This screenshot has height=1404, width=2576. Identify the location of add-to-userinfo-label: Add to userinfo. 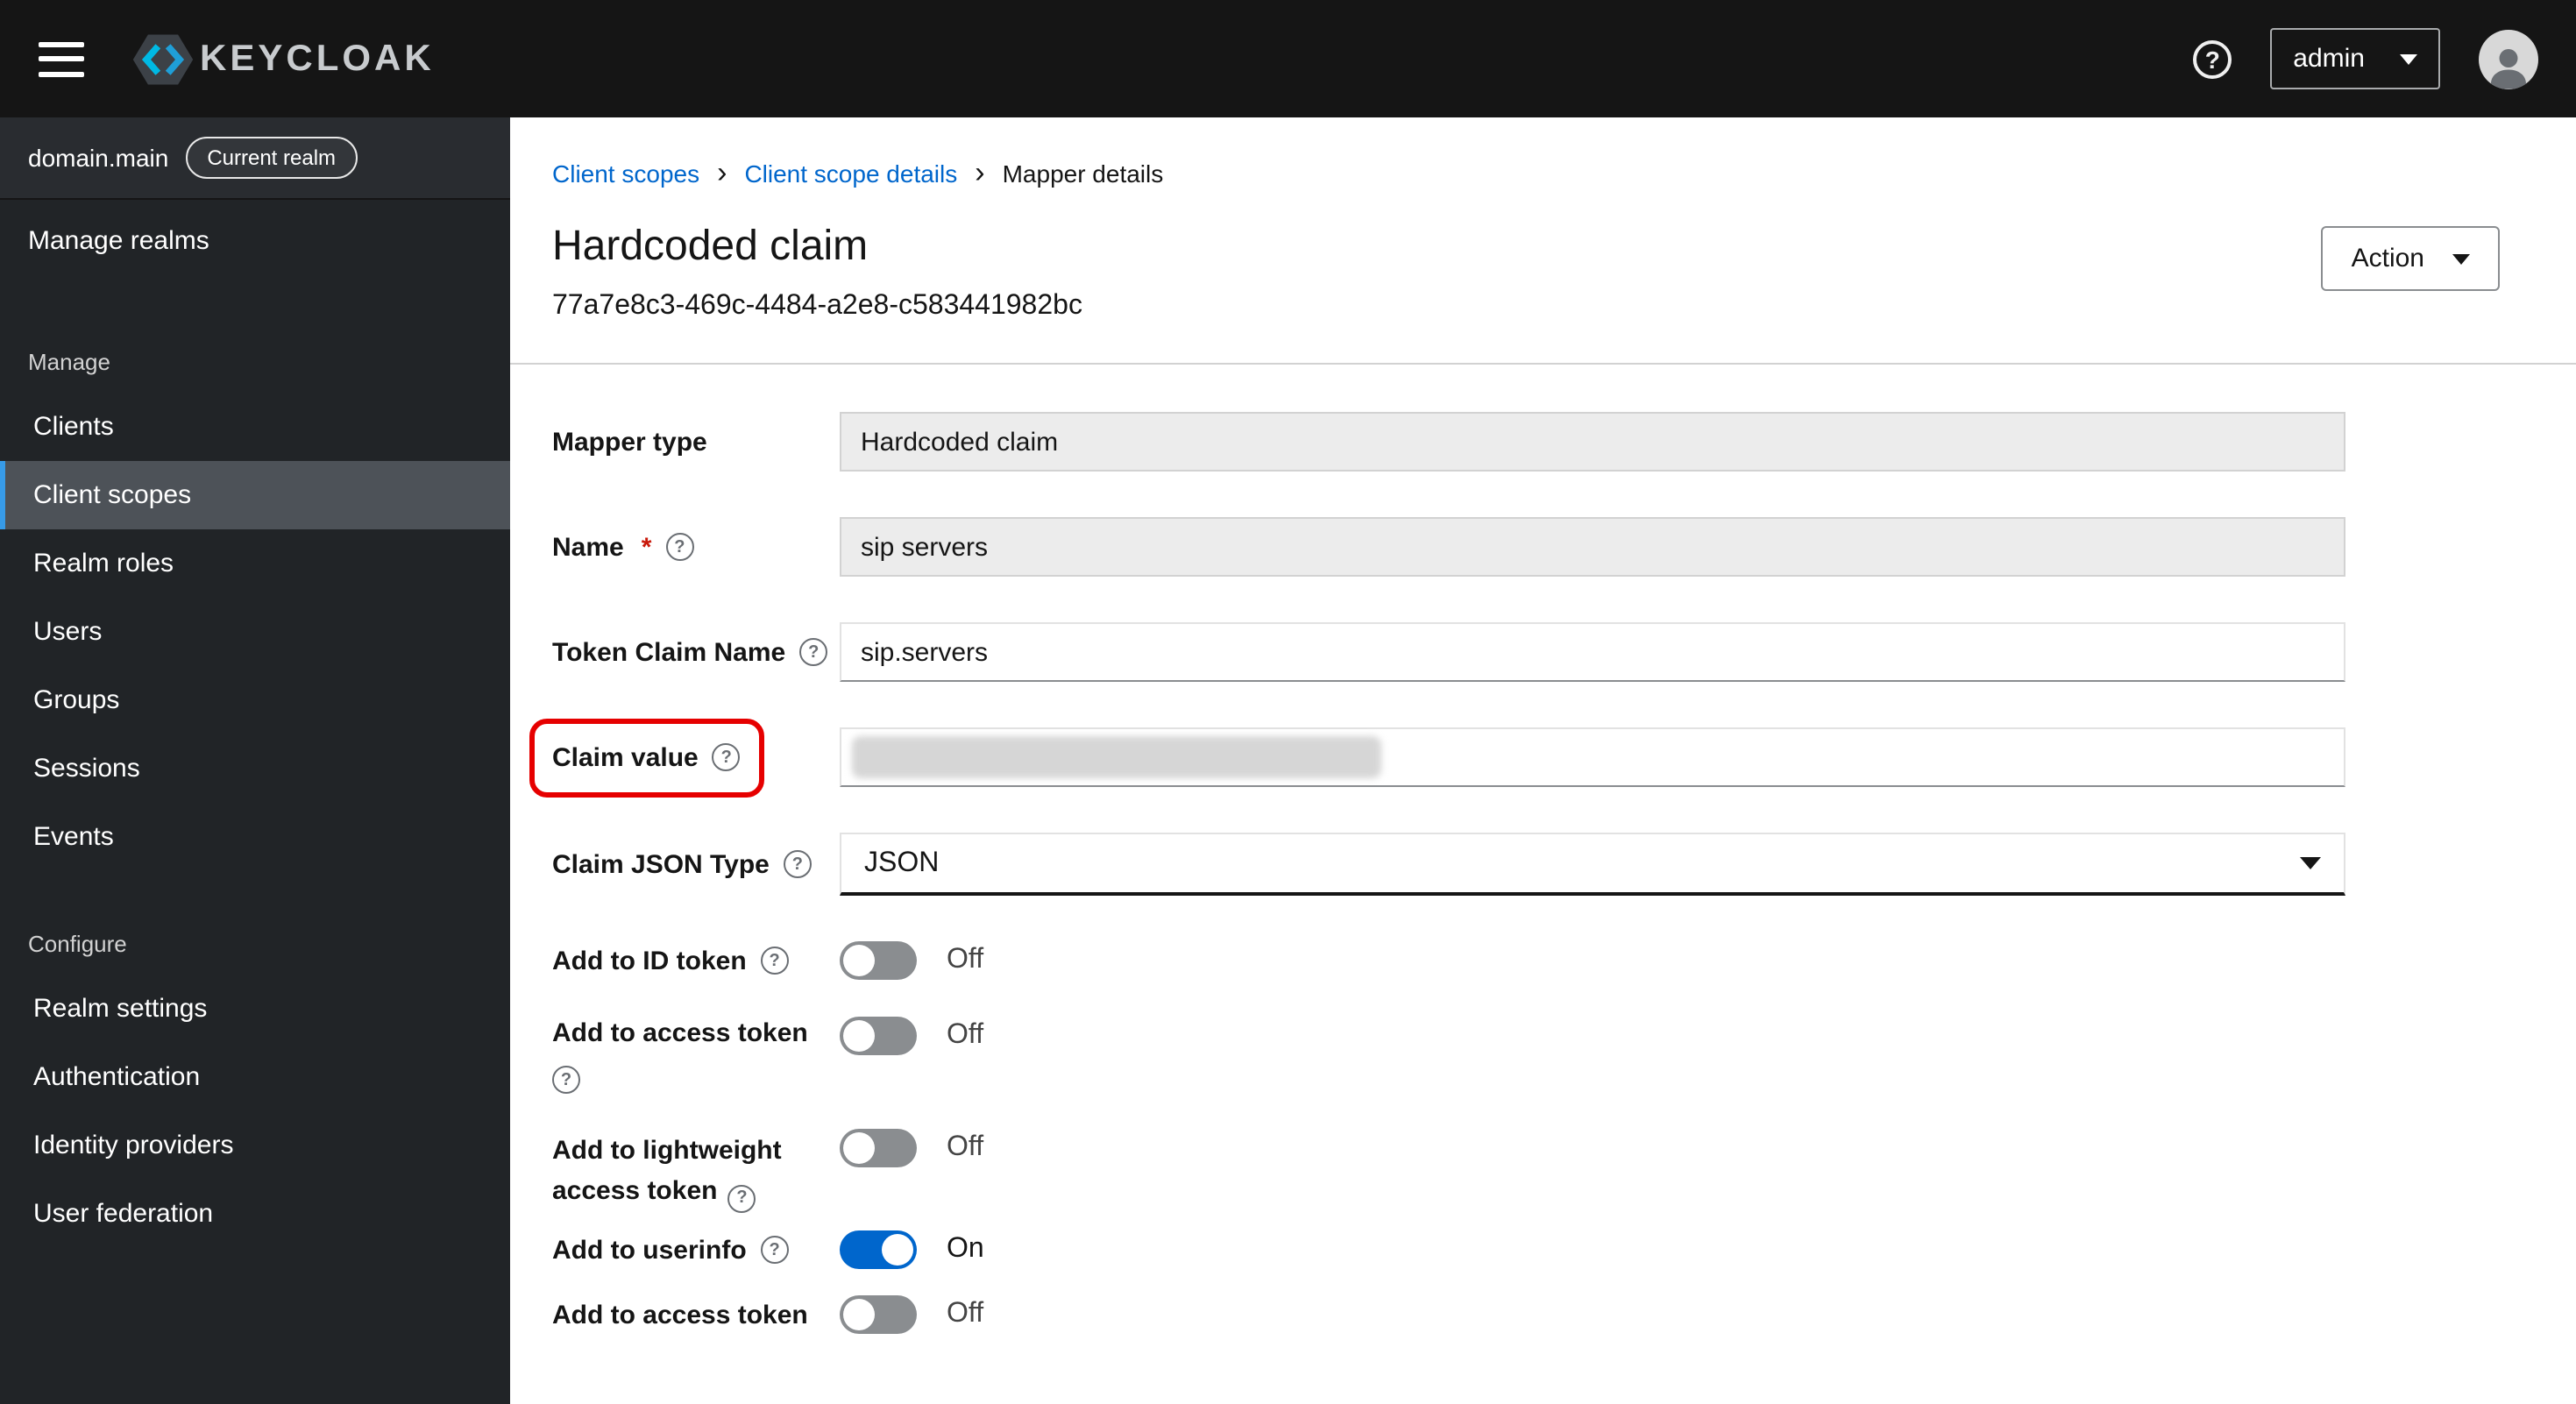
(649, 1250).